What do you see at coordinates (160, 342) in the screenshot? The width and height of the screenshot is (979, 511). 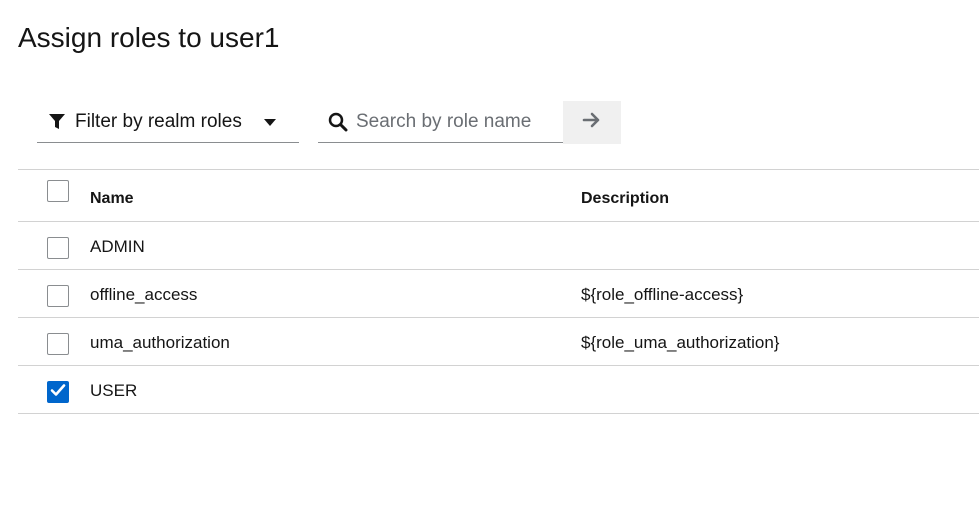 I see `role-name: uma_authorization` at bounding box center [160, 342].